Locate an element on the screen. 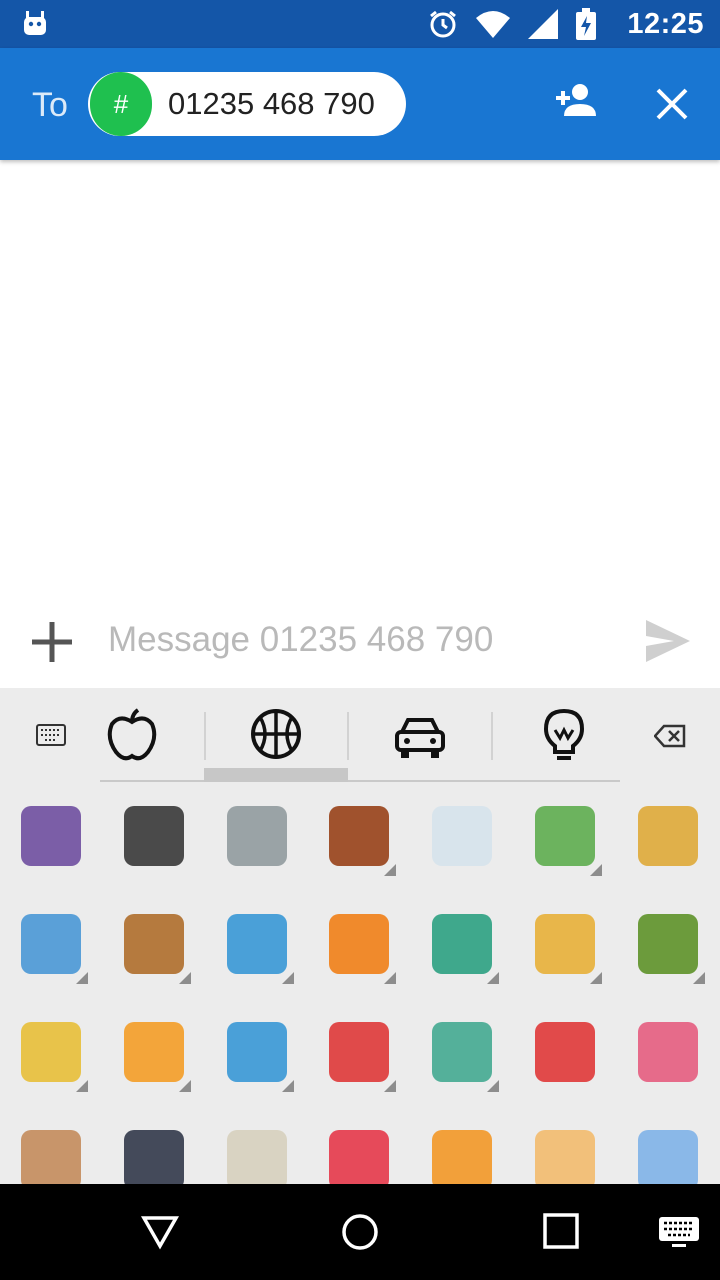  navigation-bar is located at coordinates (360, 1232).